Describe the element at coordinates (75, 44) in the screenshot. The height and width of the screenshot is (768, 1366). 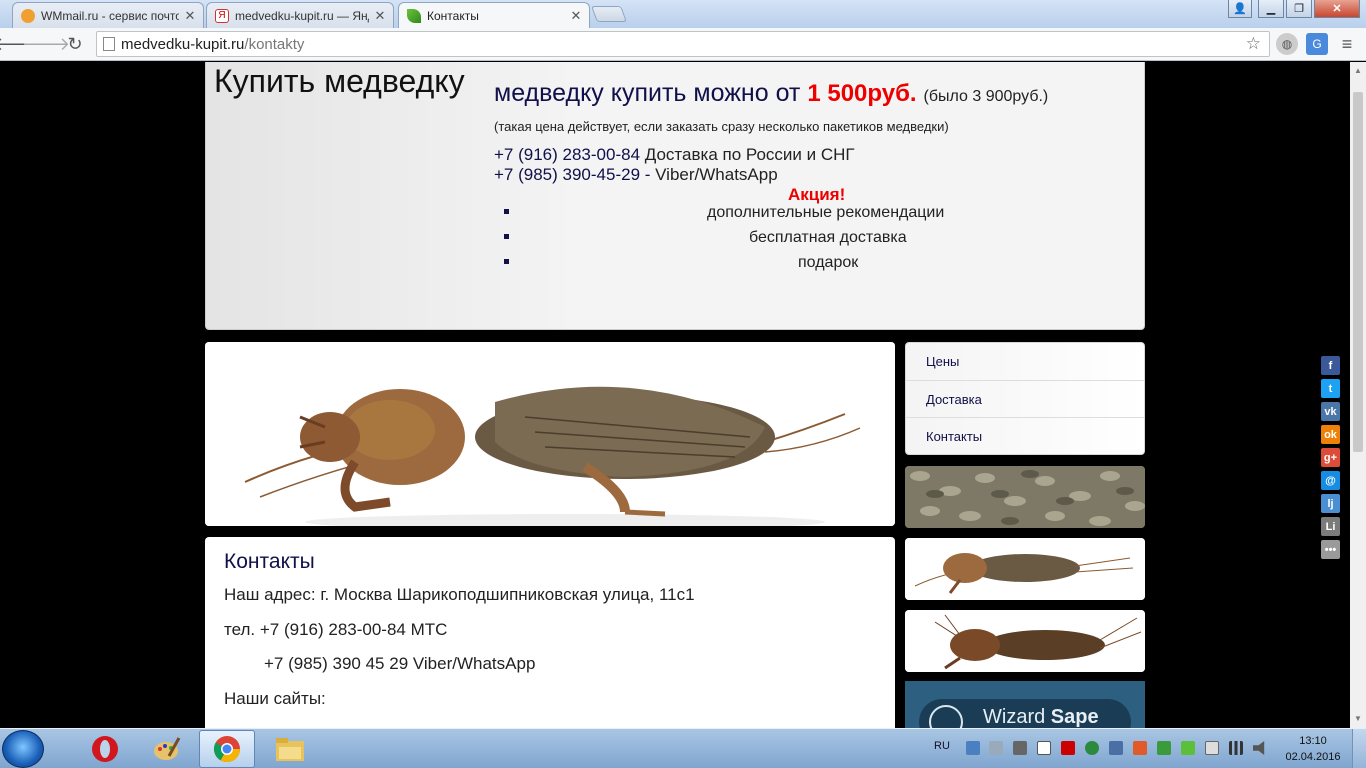
I see `reload-icon: ↻` at that location.